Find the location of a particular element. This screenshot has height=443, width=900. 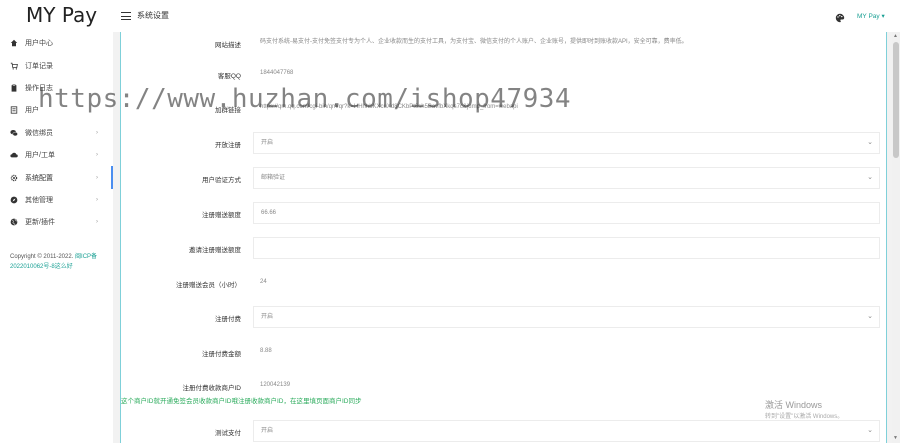

select-value: 邮箱验证 is located at coordinates (273, 178).